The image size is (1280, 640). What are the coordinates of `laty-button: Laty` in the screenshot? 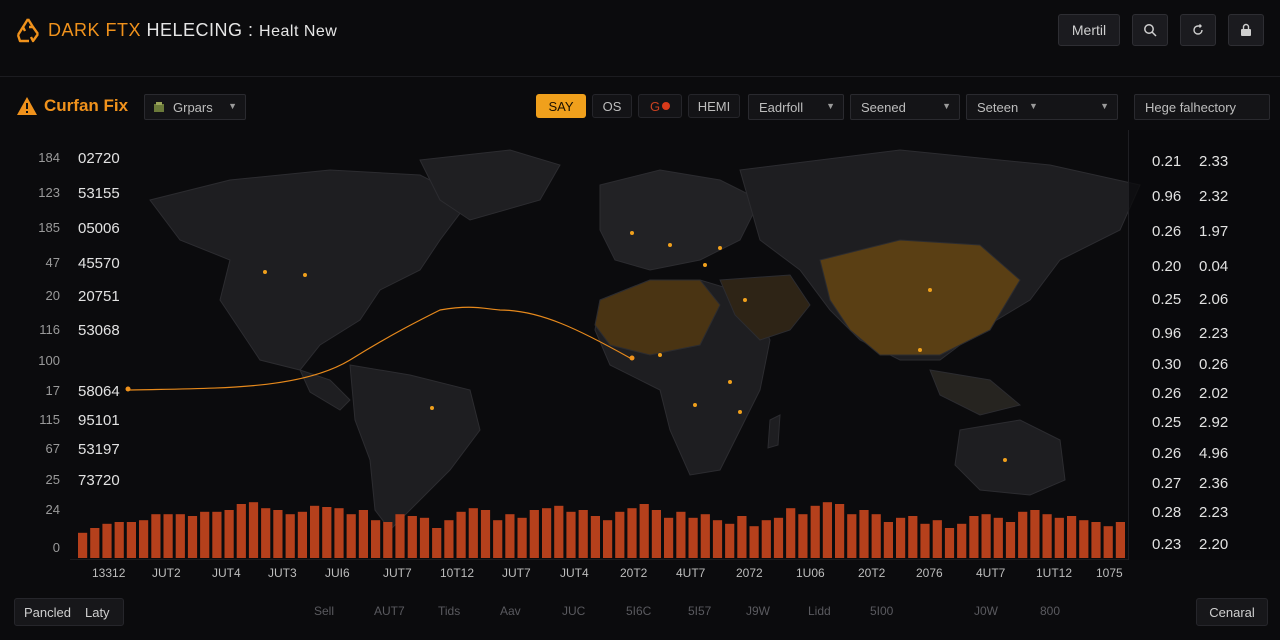 It's located at (97, 612).